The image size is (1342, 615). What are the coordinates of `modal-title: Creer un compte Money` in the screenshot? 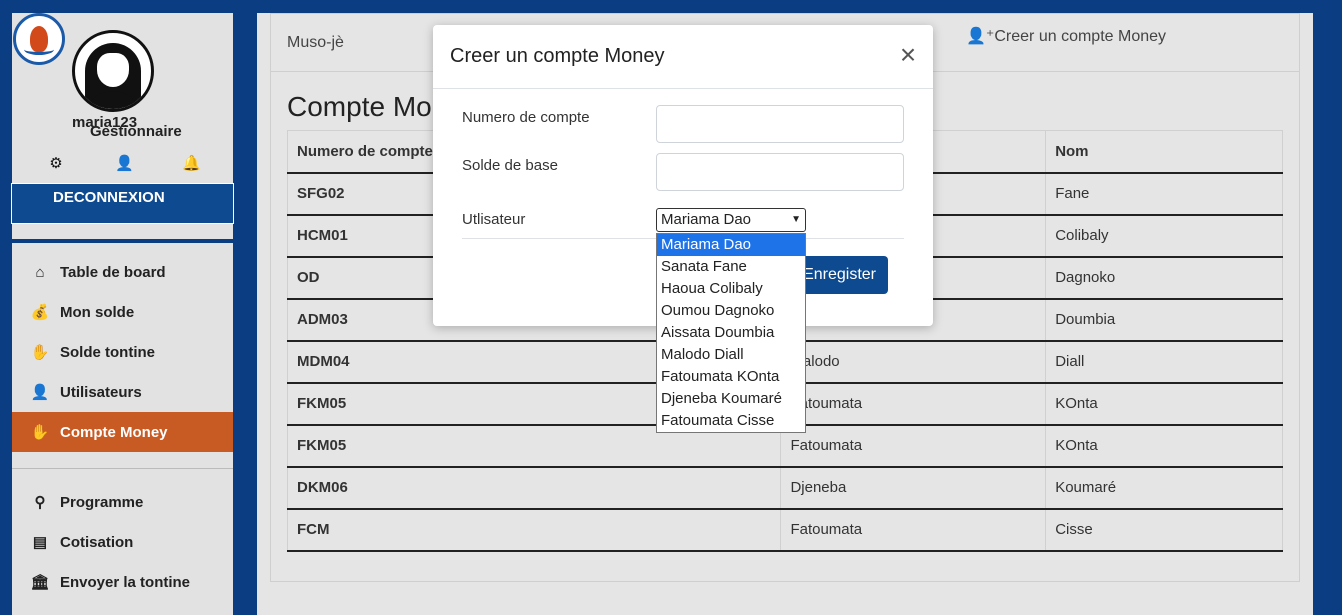 It's located at (683, 57).